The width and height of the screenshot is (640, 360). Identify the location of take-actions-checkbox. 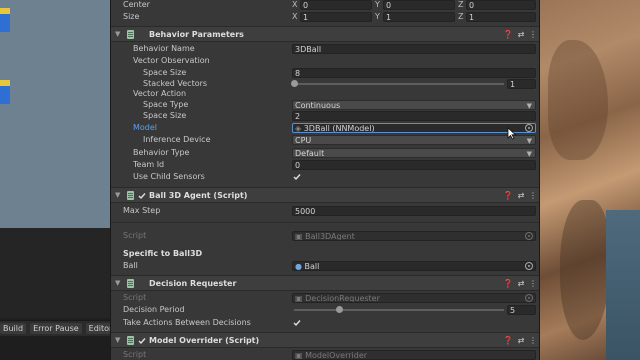
(297, 323).